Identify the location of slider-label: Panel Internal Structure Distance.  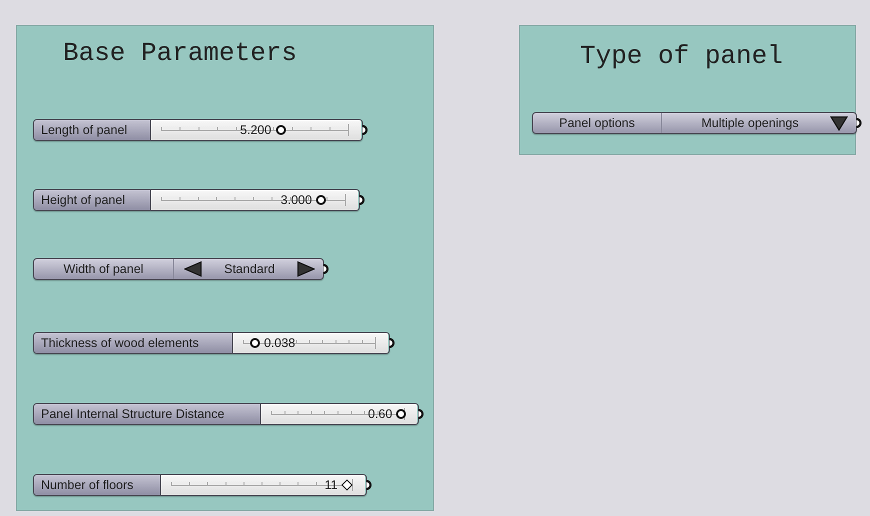
(147, 414).